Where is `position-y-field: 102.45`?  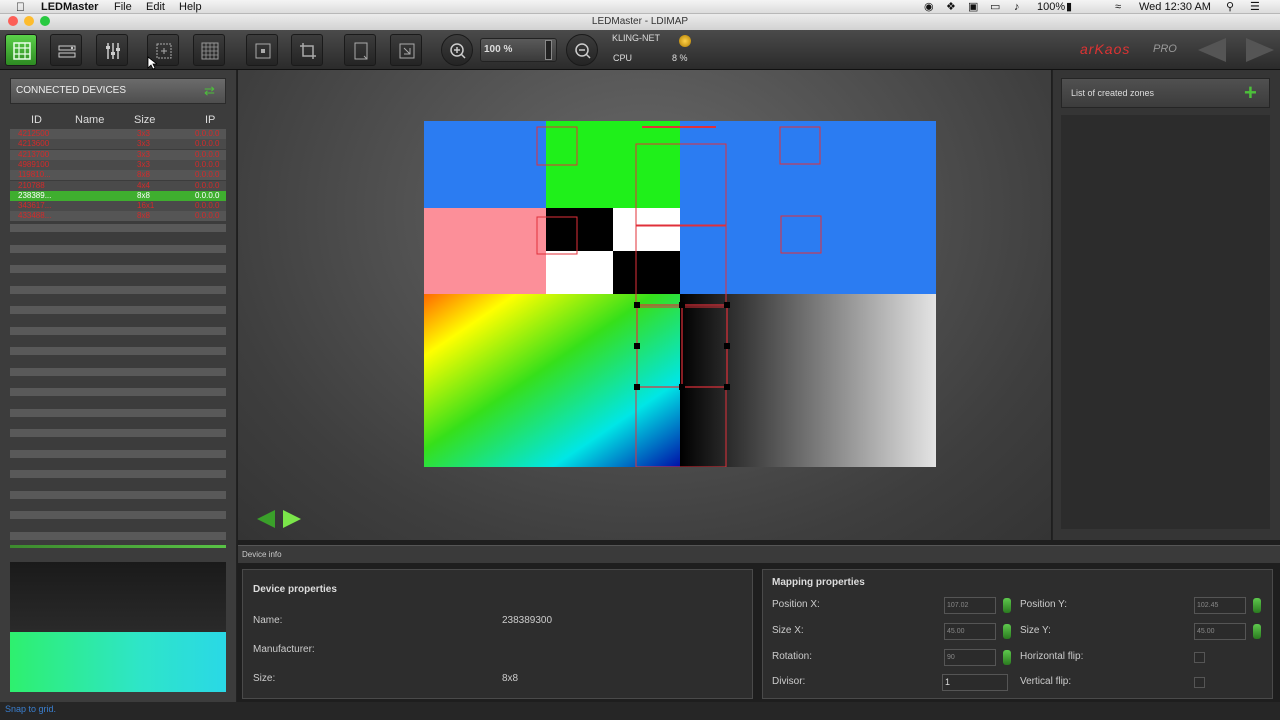 position-y-field: 102.45 is located at coordinates (1220, 605).